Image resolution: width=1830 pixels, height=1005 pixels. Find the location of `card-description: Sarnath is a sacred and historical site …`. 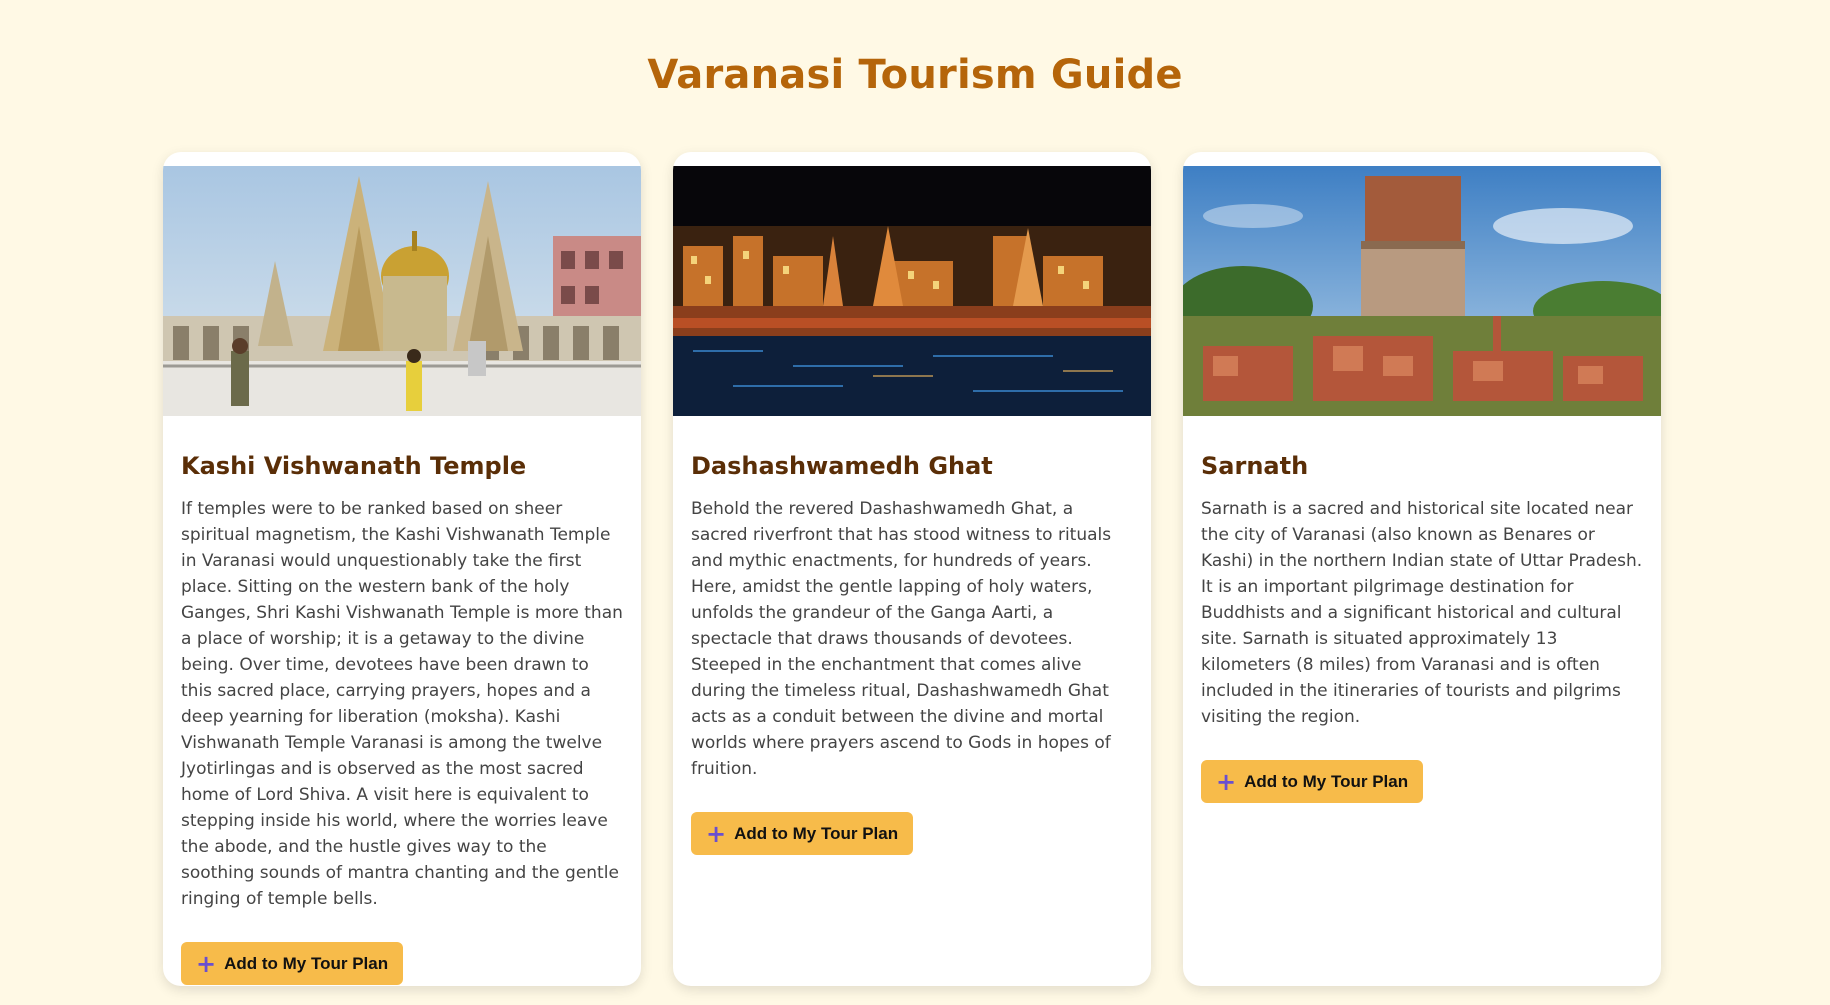

card-description: Sarnath is a sacred and historical site … is located at coordinates (1422, 613).